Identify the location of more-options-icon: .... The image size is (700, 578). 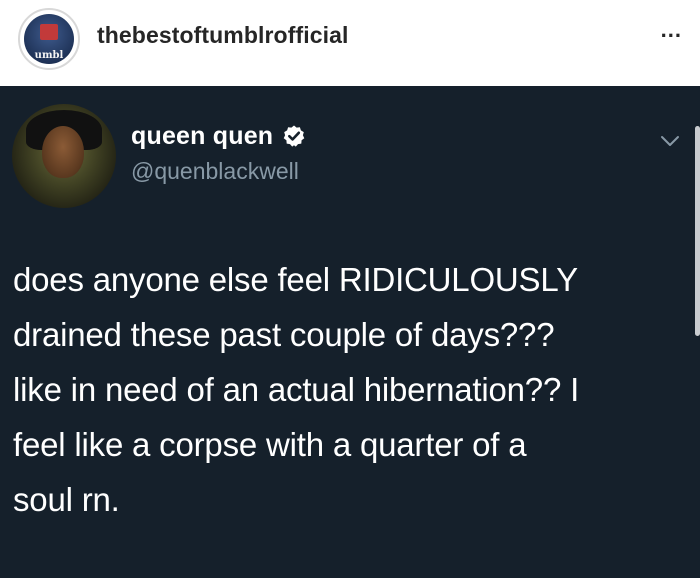
(671, 30).